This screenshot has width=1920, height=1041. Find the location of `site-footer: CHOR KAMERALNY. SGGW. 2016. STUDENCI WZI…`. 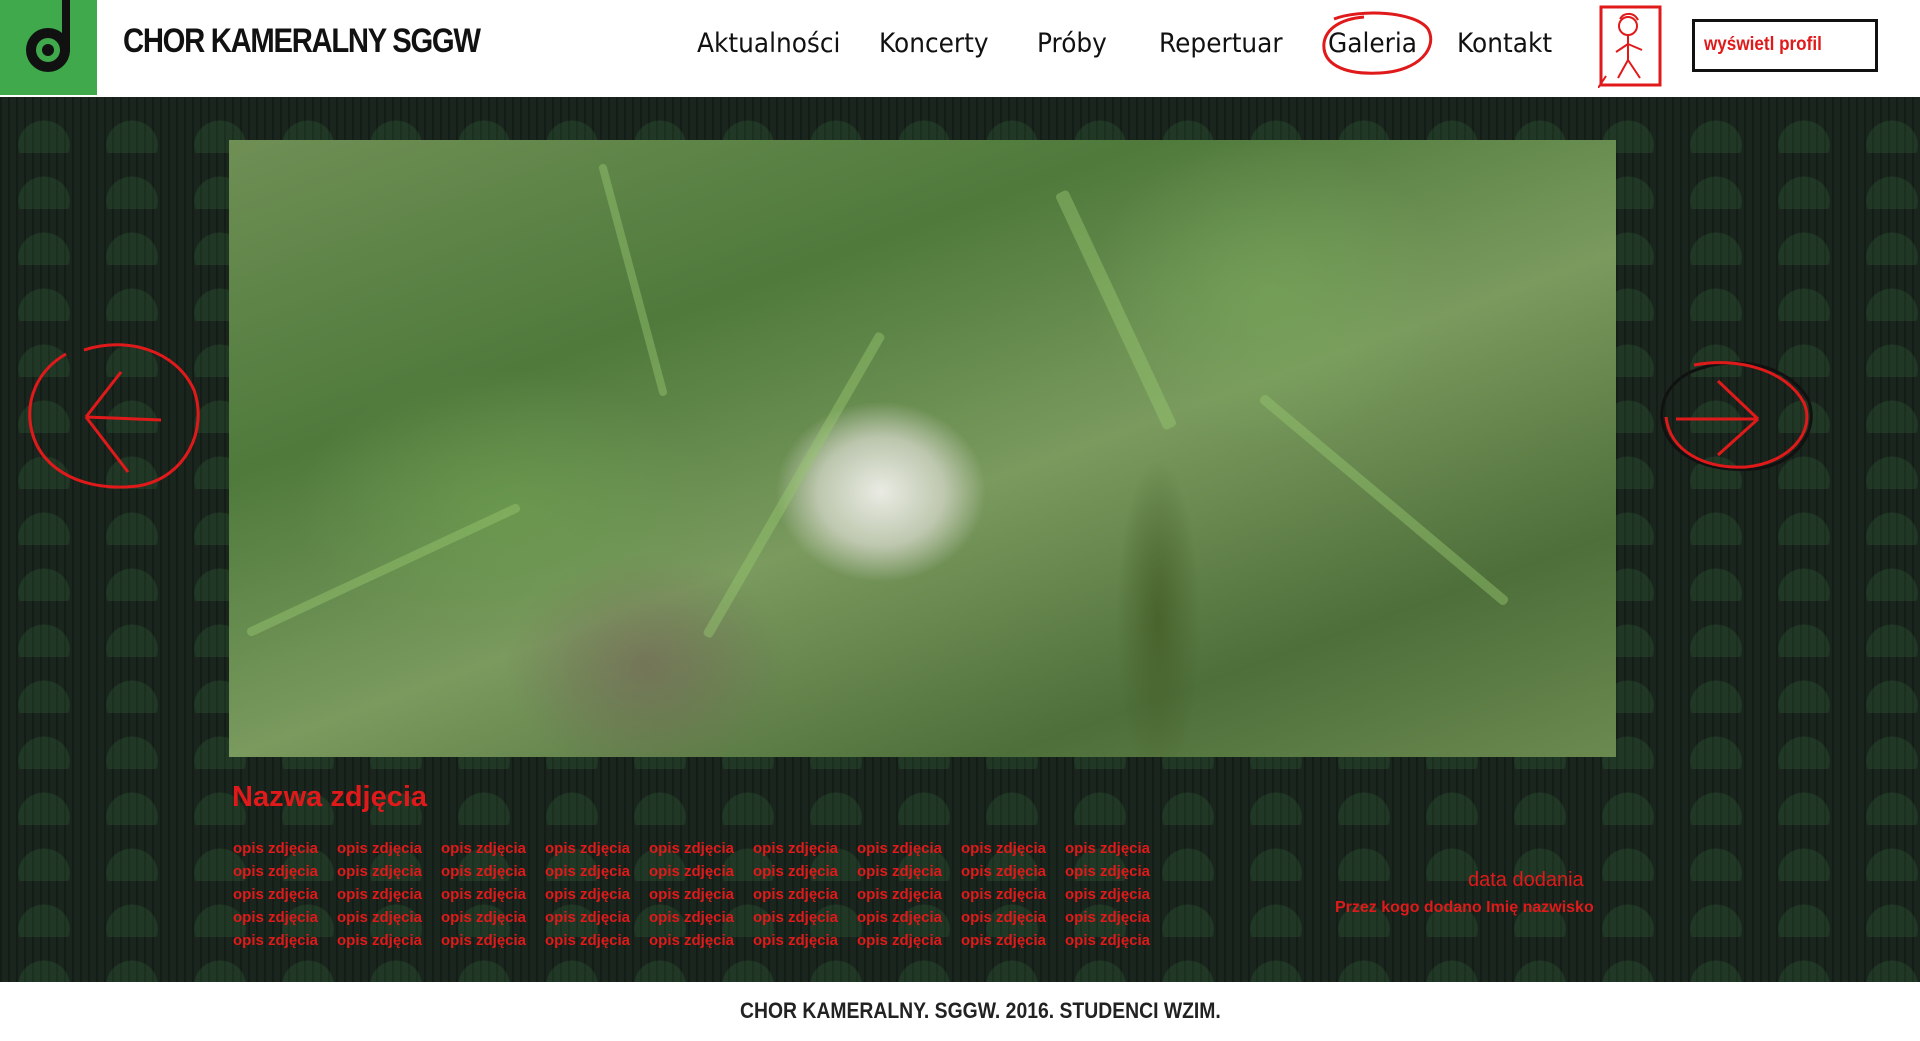

site-footer: CHOR KAMERALNY. SGGW. 2016. STUDENCI WZI… is located at coordinates (960, 1011).